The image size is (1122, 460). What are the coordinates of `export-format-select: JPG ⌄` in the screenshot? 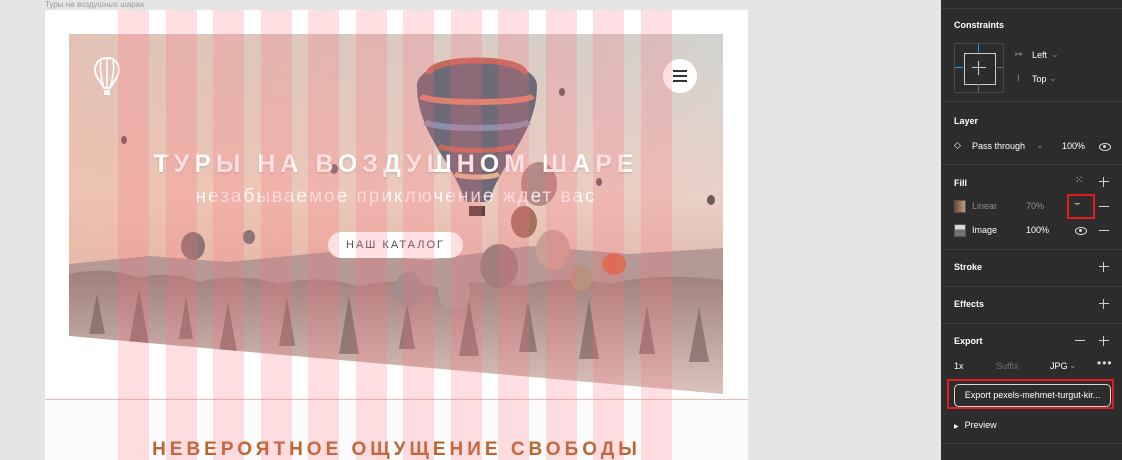 It's located at (1065, 366).